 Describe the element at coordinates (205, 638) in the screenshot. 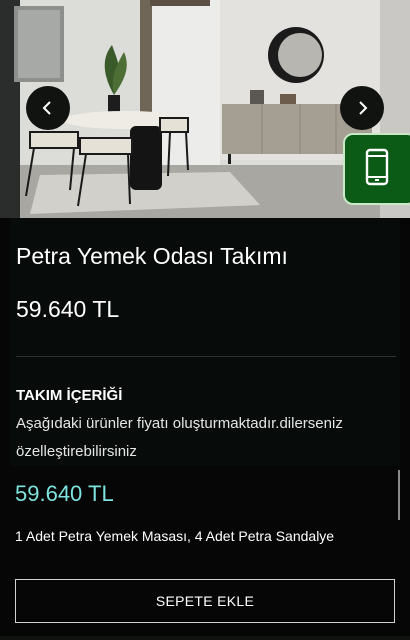

I see `bottom-edge` at that location.